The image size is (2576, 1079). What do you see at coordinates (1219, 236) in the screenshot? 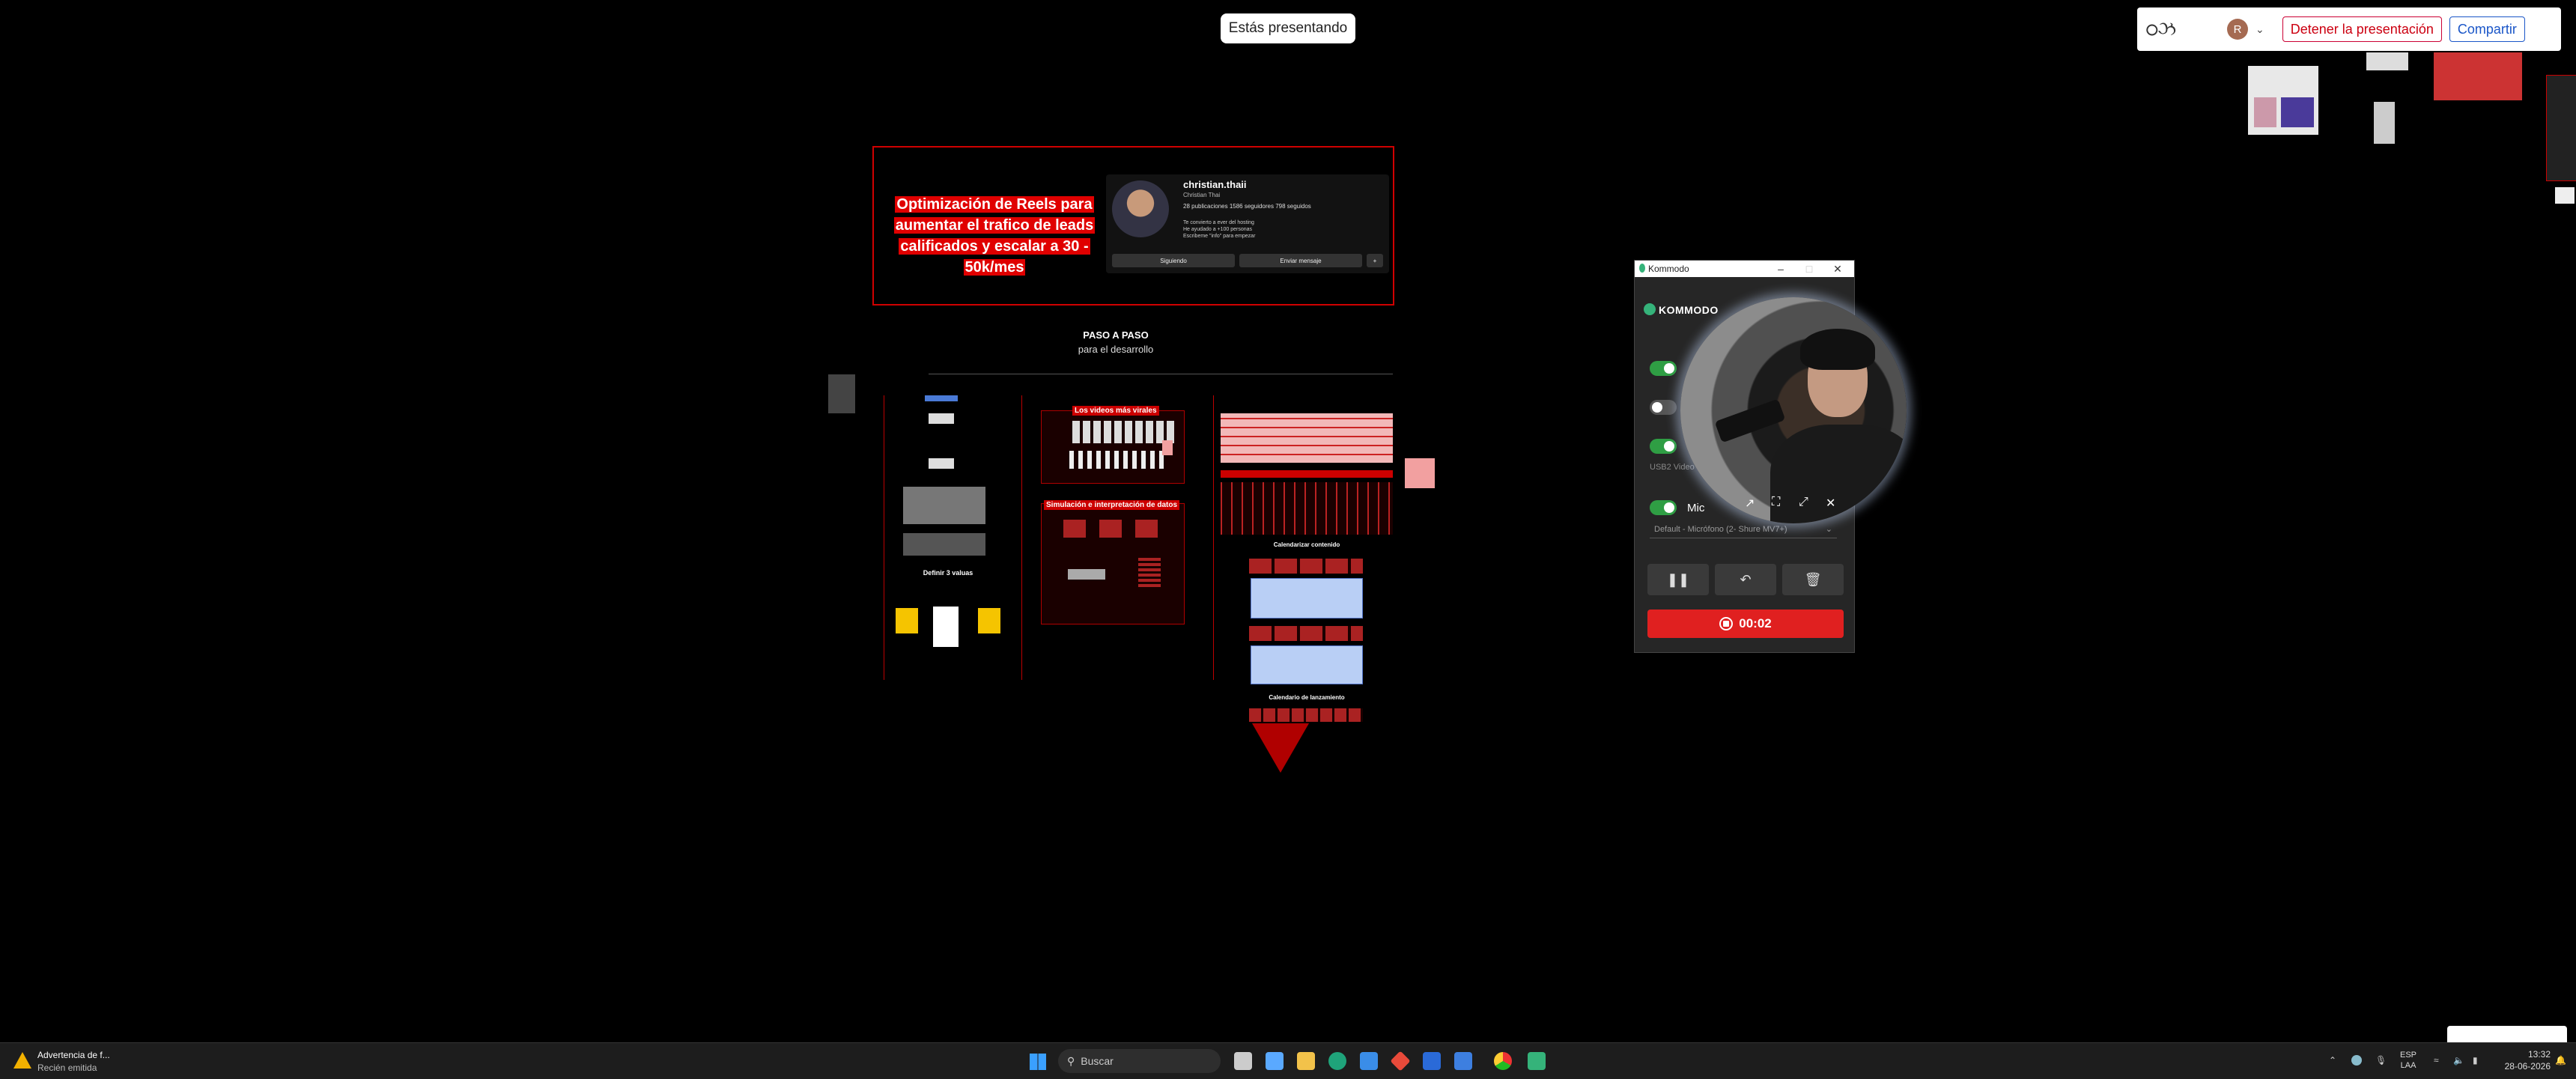
I see `bio-line: Escribeme "info" para empezar` at bounding box center [1219, 236].